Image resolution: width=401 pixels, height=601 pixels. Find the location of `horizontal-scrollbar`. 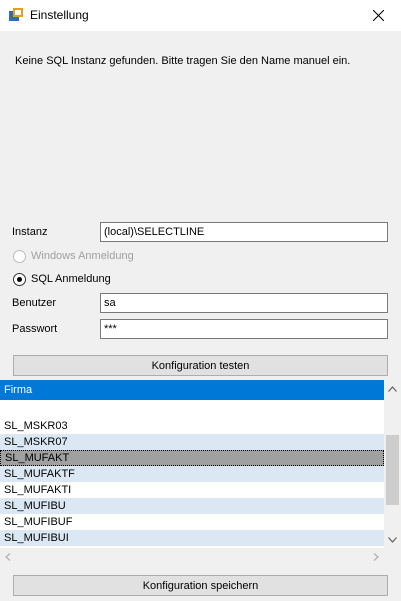

horizontal-scrollbar is located at coordinates (200, 556).